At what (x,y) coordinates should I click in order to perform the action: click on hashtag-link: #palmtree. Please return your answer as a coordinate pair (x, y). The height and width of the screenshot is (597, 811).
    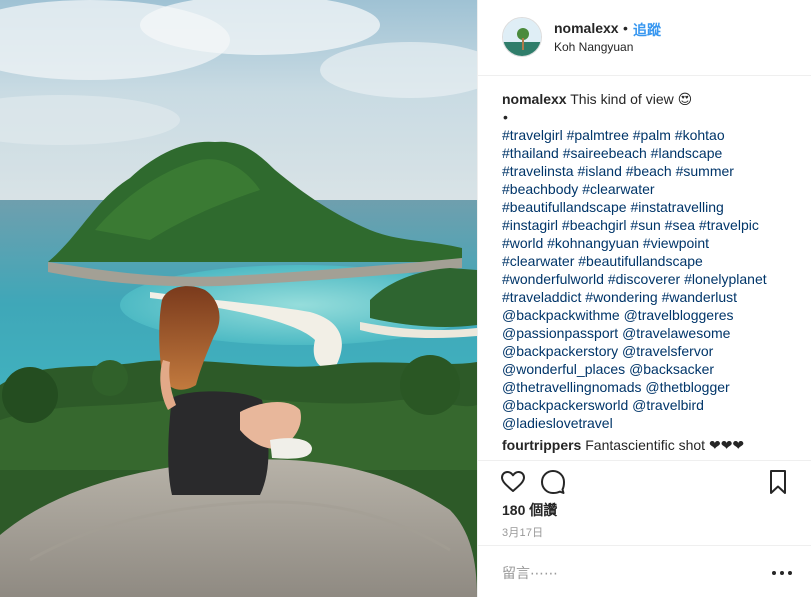
    Looking at the image, I should click on (598, 135).